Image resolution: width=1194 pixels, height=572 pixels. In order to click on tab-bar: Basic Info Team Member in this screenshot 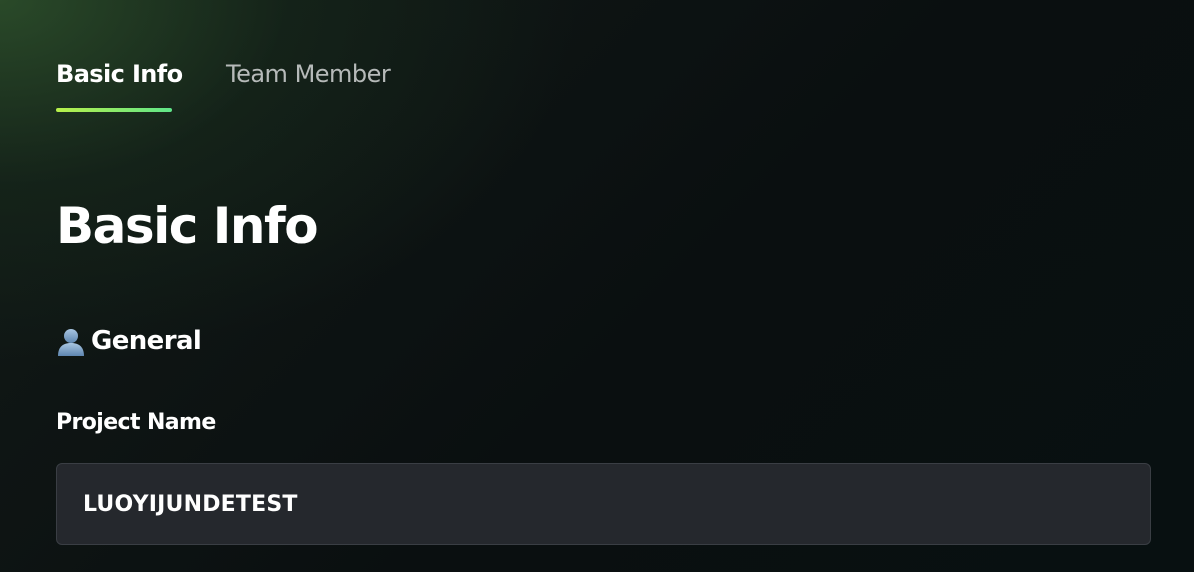, I will do `click(223, 84)`.